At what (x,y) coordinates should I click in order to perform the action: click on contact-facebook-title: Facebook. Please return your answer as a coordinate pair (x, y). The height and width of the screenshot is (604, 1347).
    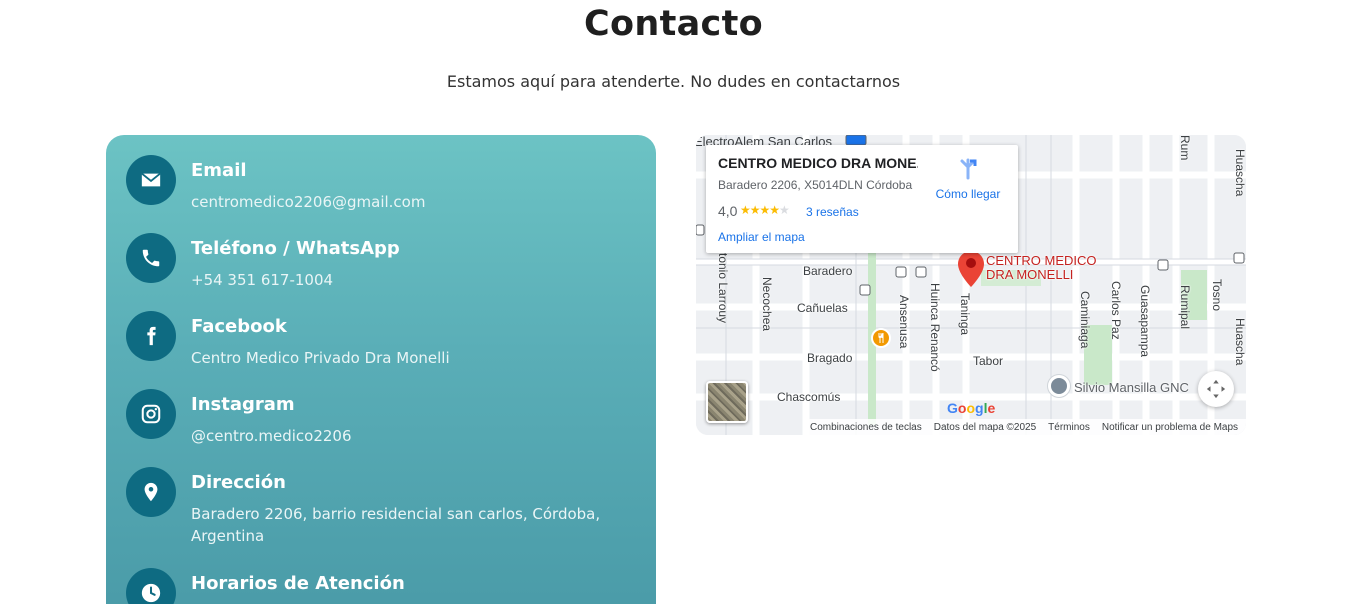
    Looking at the image, I should click on (239, 326).